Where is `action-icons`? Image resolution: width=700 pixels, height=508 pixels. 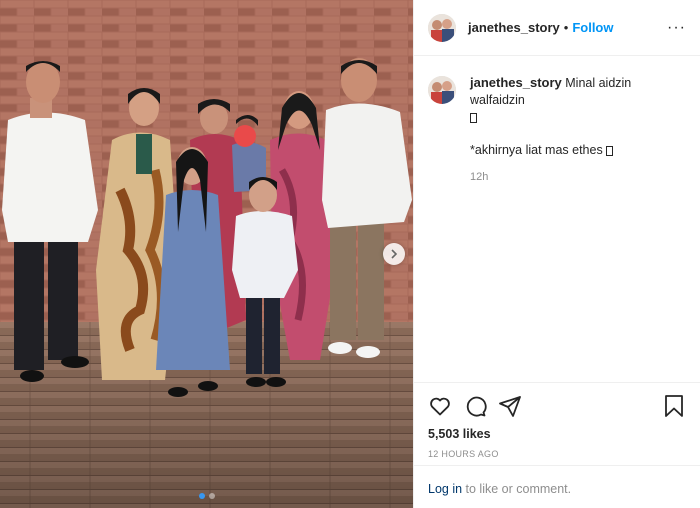 action-icons is located at coordinates (557, 406).